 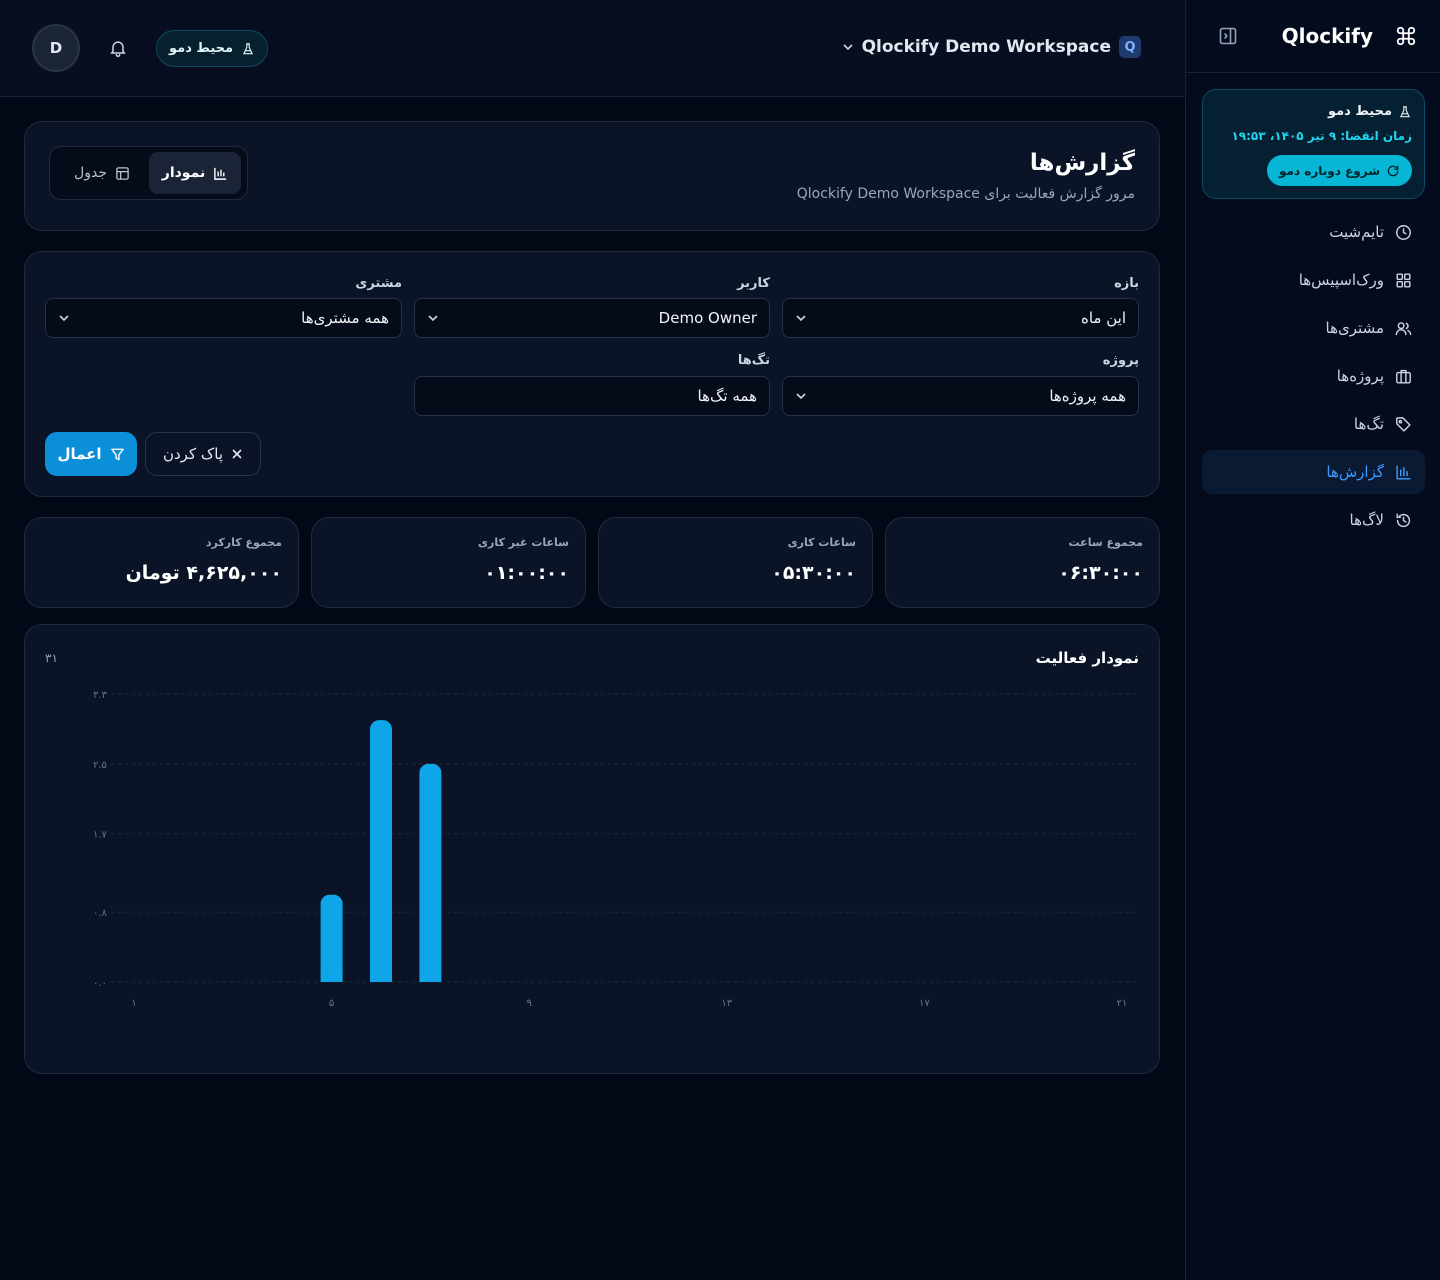 I want to click on workspace-badge: Q, so click(x=1130, y=47).